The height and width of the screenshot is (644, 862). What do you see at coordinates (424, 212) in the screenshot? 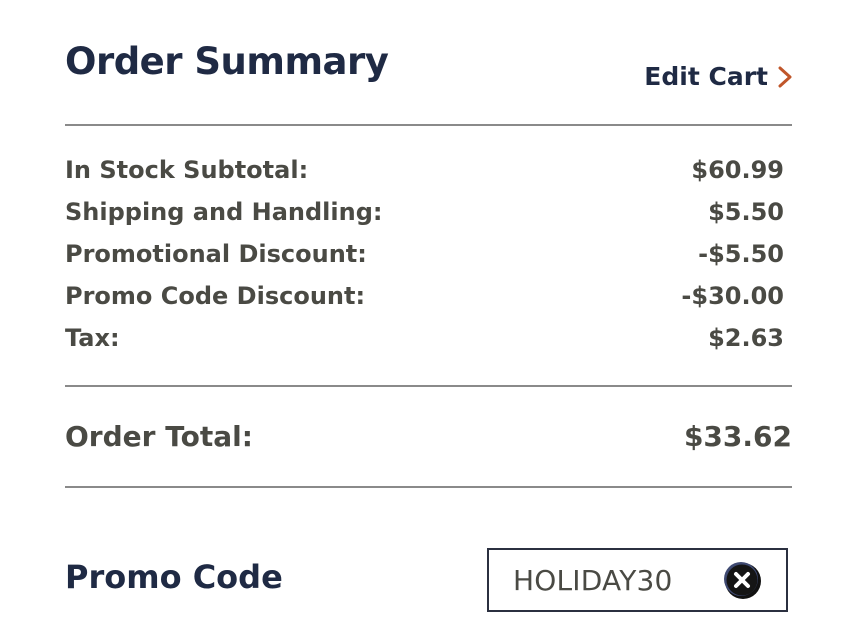
I see `summary-line-shipping: Shipping and Handling: $5.50` at bounding box center [424, 212].